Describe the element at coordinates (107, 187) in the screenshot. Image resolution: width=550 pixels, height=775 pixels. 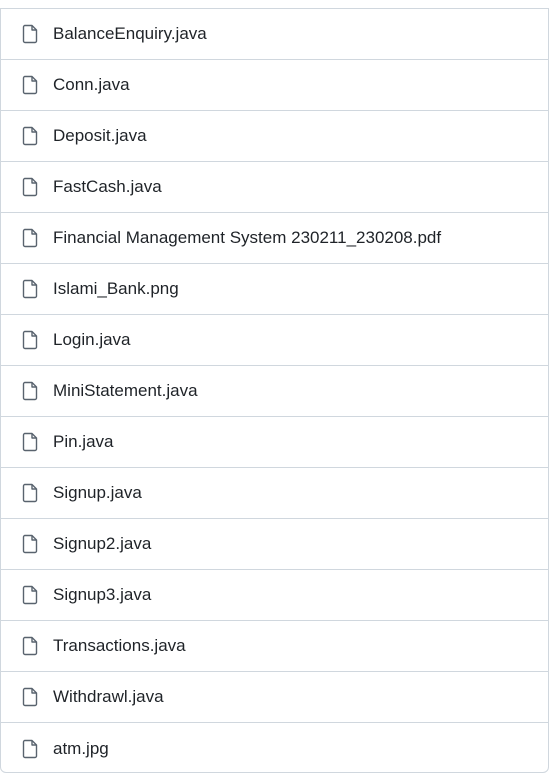
I see `file-name-link: FastCash.java` at that location.